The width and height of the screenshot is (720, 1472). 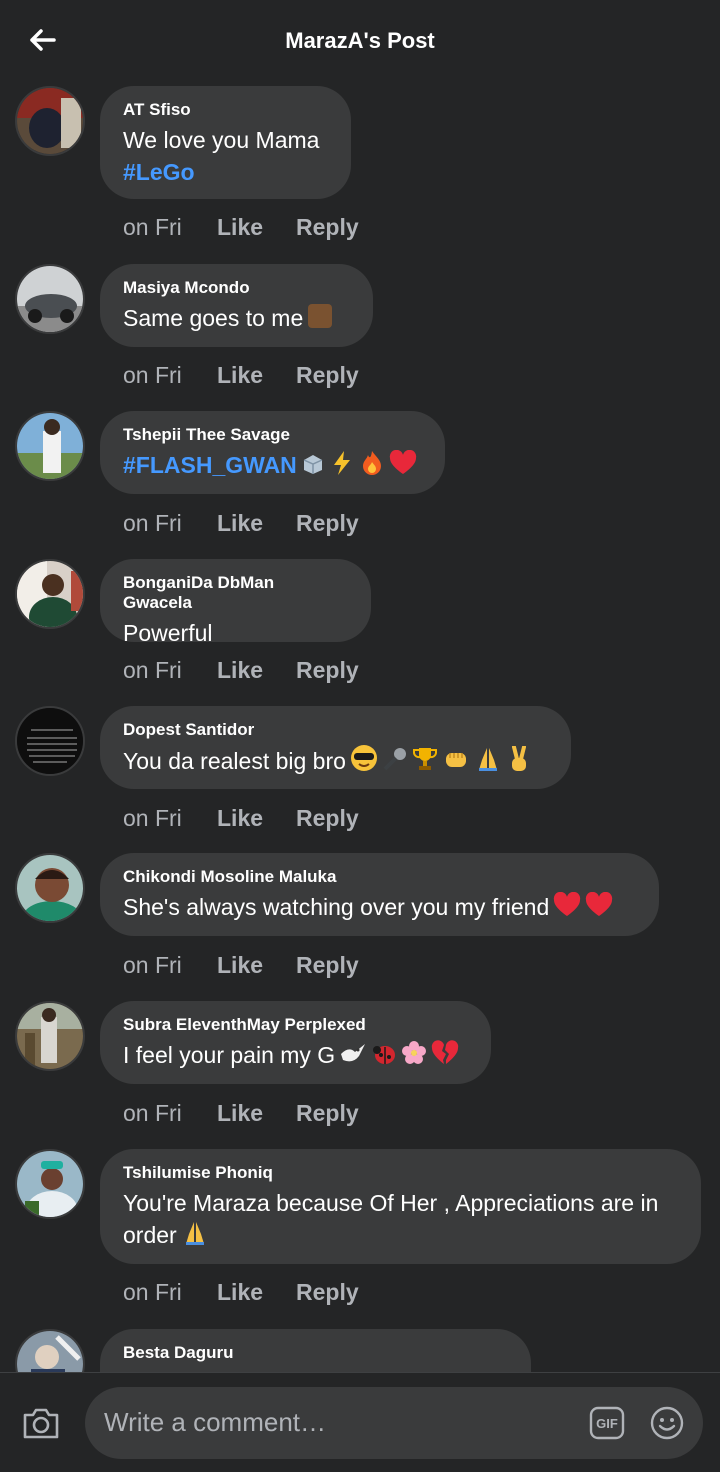 I want to click on comment-bubble: Masiya Mcondo Same goes to me, so click(x=236, y=305).